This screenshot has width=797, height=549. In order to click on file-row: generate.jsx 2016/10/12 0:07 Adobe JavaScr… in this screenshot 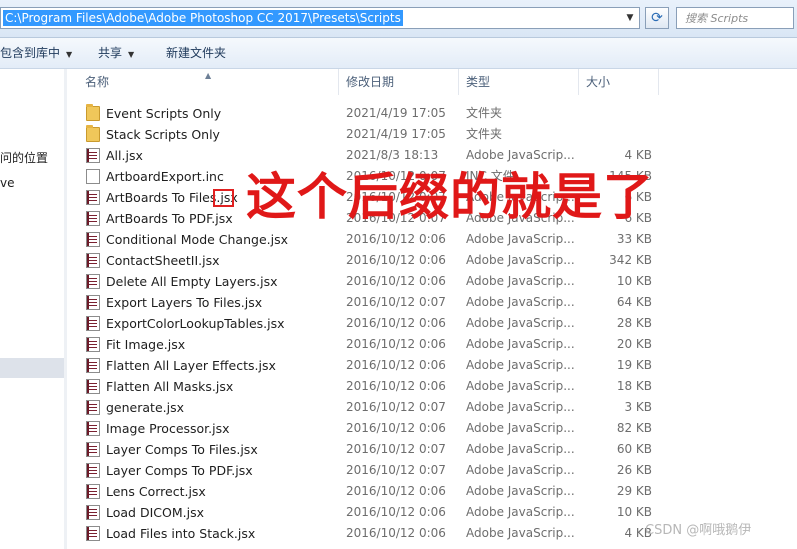, I will do `click(432, 407)`.